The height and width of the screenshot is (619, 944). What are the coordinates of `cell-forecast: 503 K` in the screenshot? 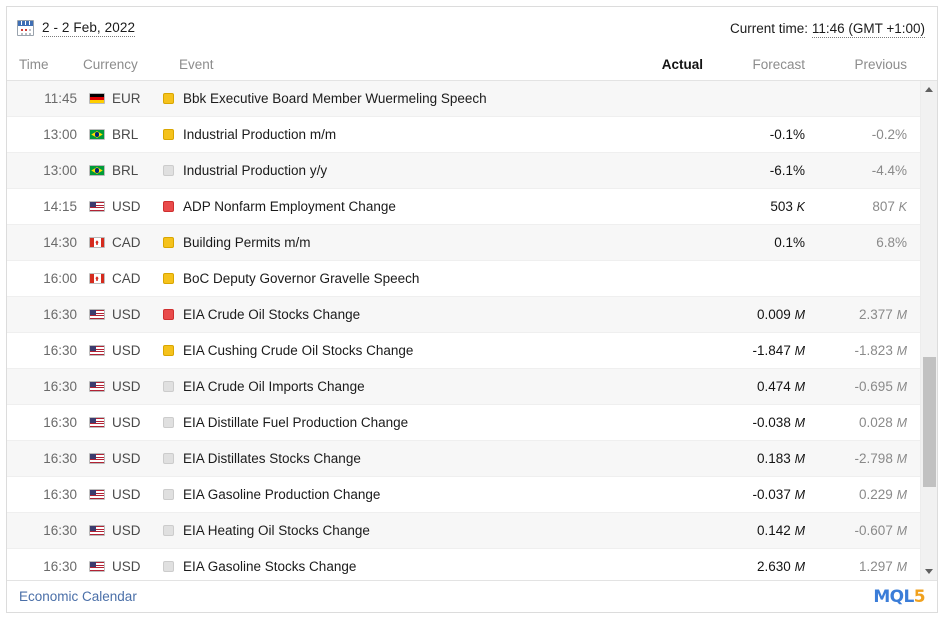 It's located at (787, 206).